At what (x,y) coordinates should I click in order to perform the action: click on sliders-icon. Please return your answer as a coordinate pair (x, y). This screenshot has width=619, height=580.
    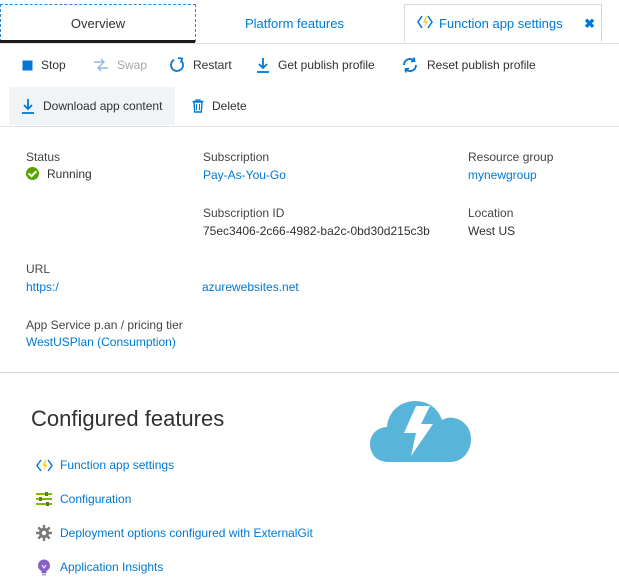
    Looking at the image, I should click on (44, 499).